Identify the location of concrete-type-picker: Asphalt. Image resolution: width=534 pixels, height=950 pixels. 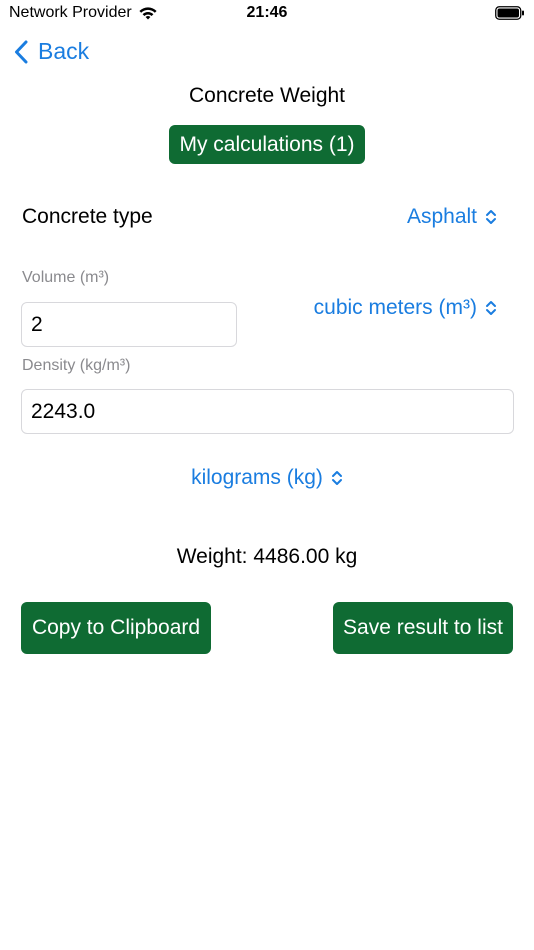
(452, 217).